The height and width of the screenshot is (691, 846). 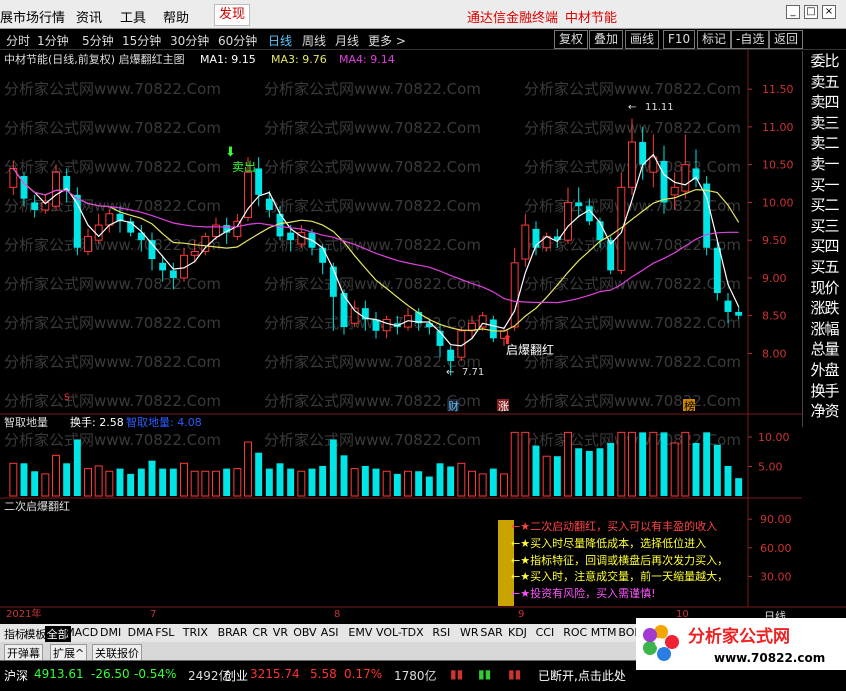 I want to click on price-tick-label: 11.50, so click(x=778, y=89).